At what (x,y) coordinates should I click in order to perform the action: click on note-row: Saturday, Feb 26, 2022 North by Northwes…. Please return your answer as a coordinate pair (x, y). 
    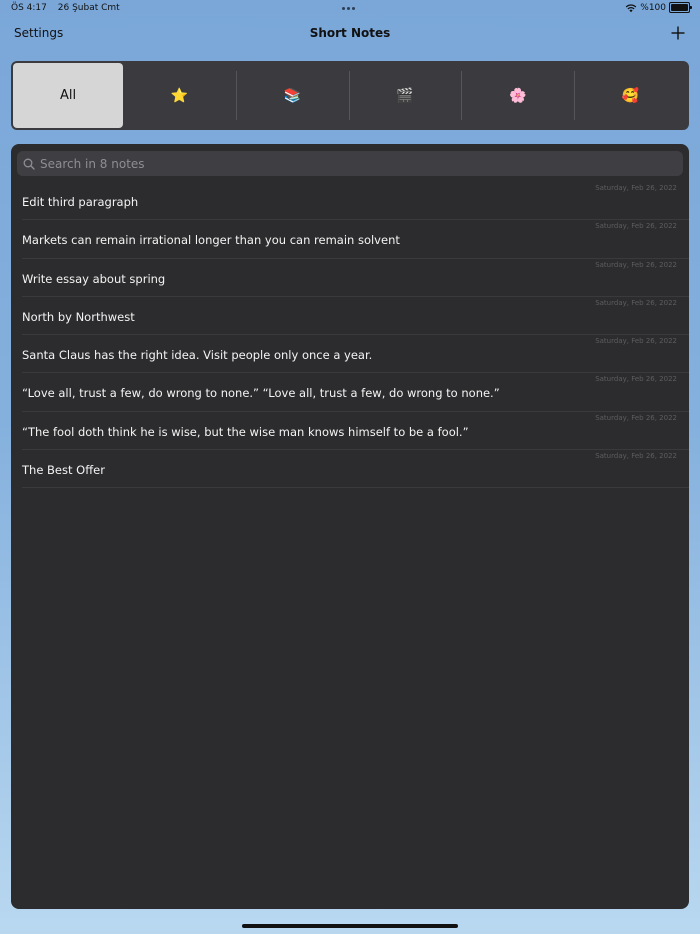
    Looking at the image, I should click on (355, 316).